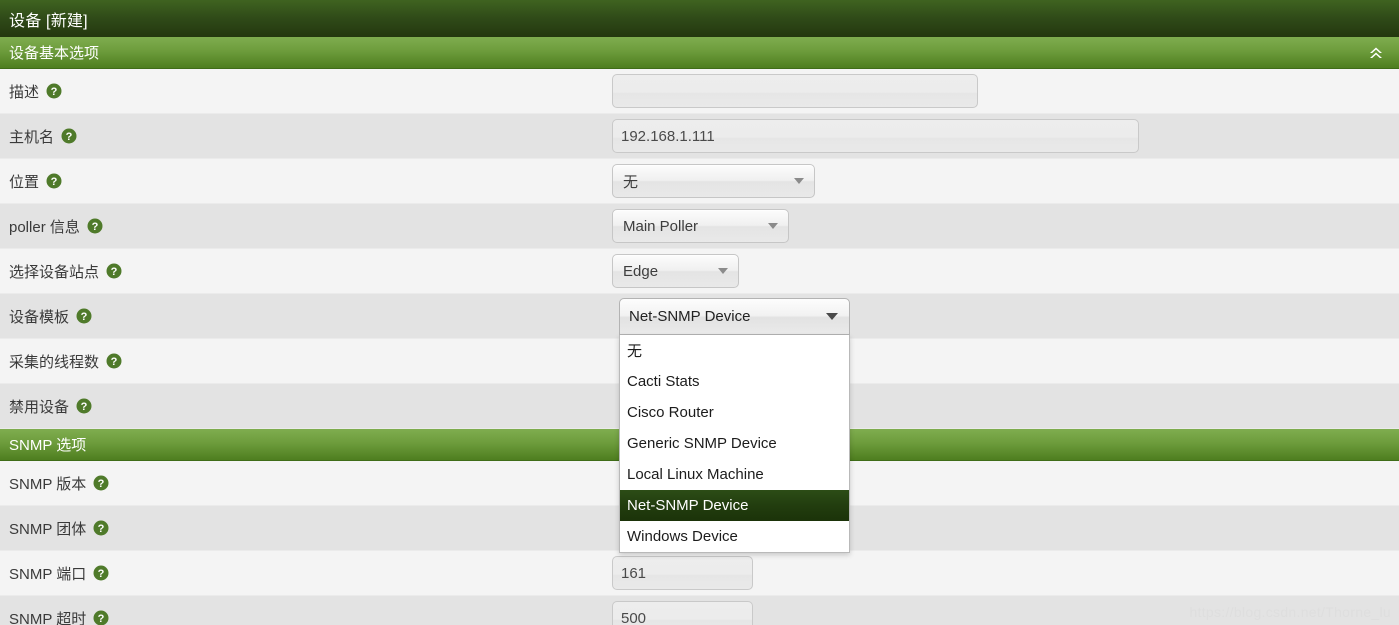 This screenshot has height=625, width=1399. What do you see at coordinates (734, 412) in the screenshot?
I see `dropdown-option: Cisco Router` at bounding box center [734, 412].